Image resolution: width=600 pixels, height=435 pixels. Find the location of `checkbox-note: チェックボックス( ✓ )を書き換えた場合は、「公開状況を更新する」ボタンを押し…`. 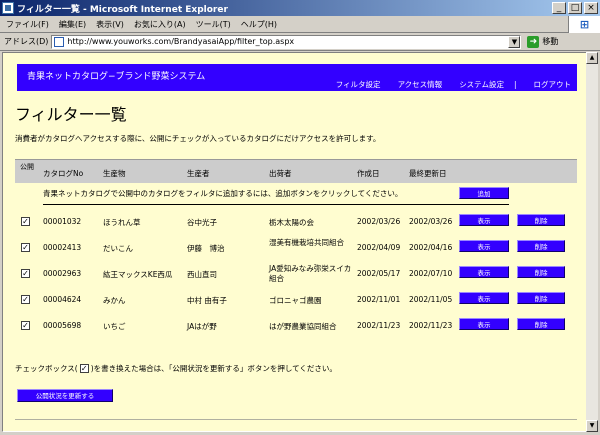

checkbox-note: チェックボックス( ✓ )を書き換えた場合は、「公開状況を更新する」ボタンを押し… is located at coordinates (176, 368).